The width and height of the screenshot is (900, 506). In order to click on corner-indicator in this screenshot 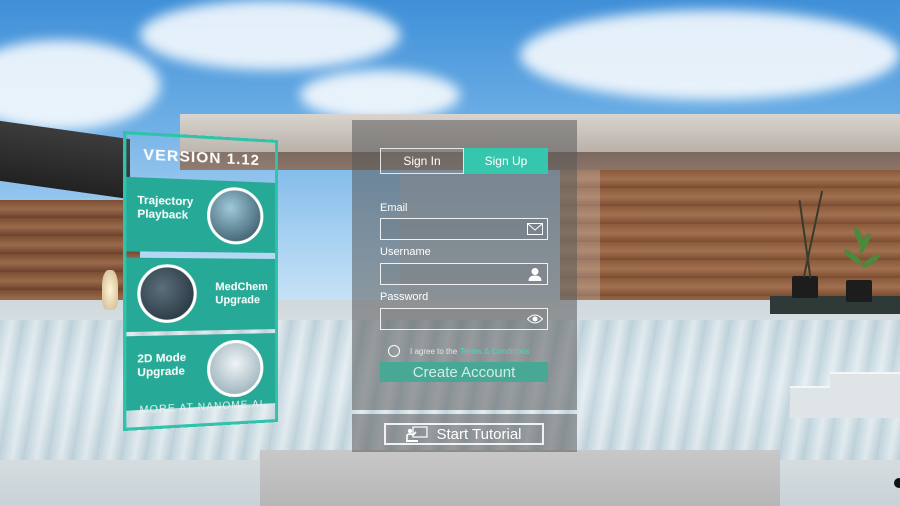, I will do `click(897, 483)`.